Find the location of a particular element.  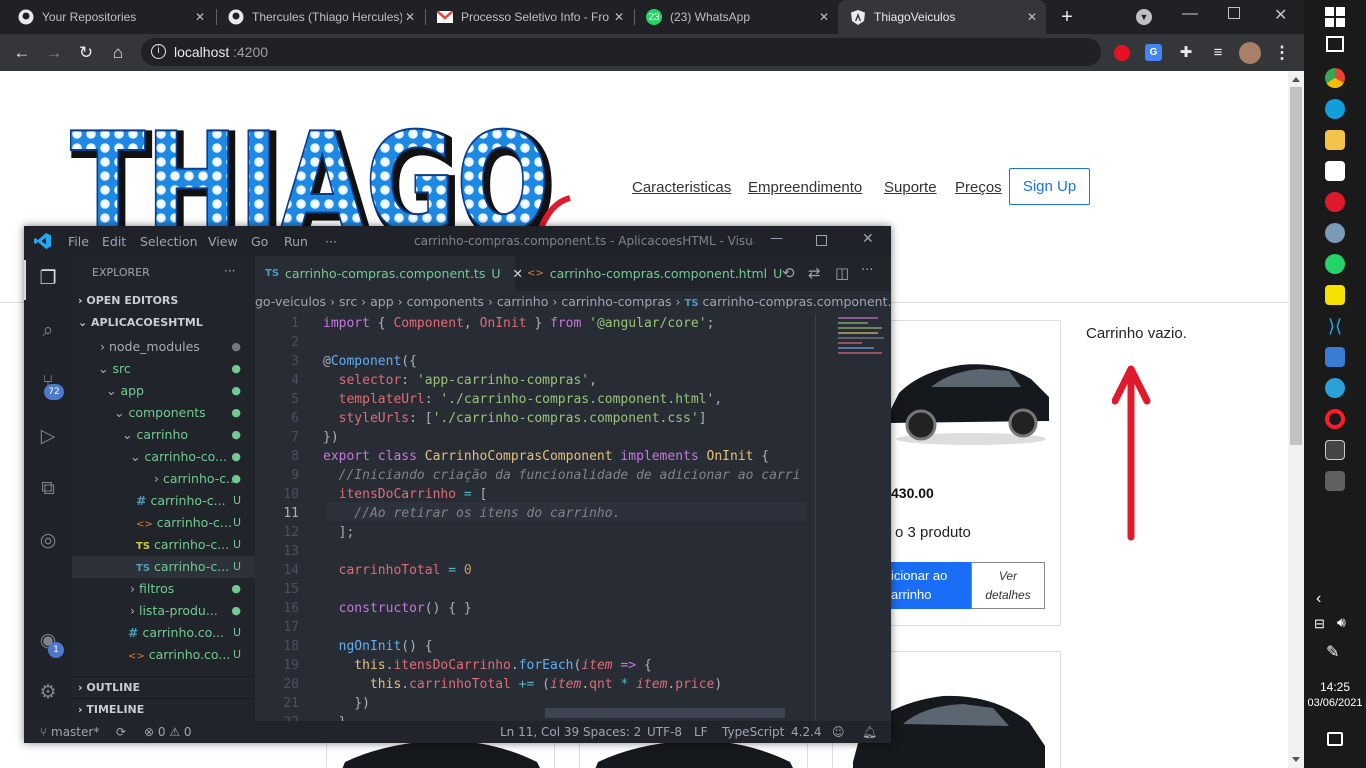

tree-folder: ⌄ carrinho-co... ● is located at coordinates (163, 457).